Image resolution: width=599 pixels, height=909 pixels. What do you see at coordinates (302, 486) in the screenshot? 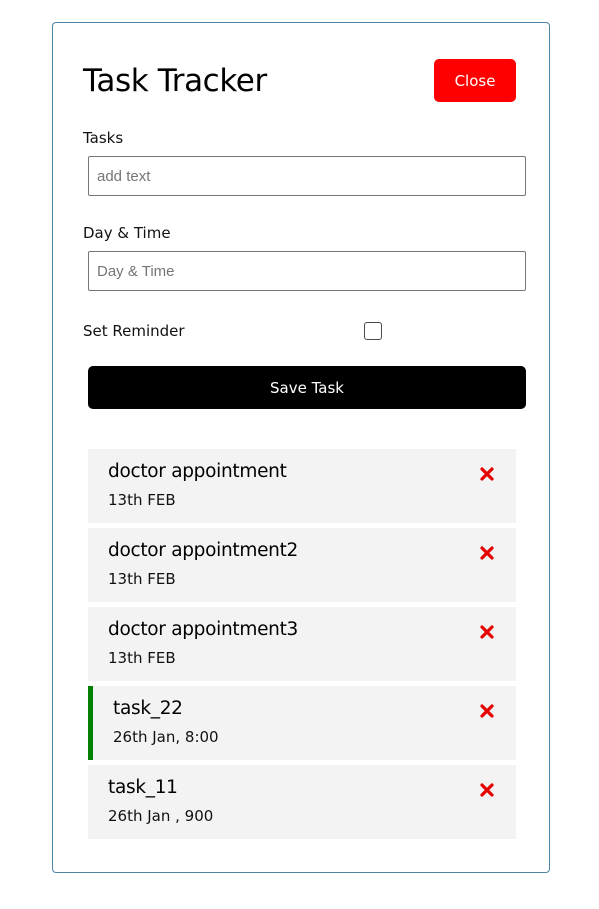
I see `task-item: doctor appointment 13th FEB` at bounding box center [302, 486].